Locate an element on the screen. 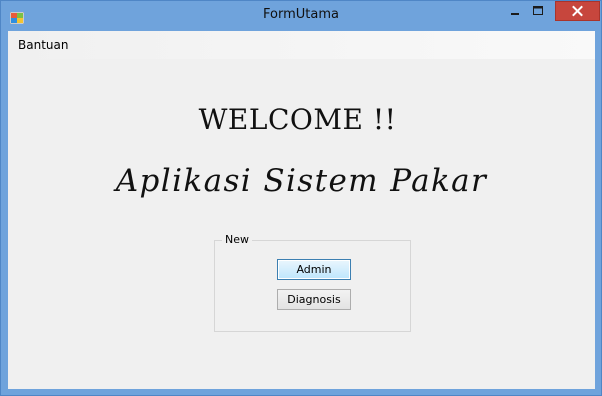  admin-button: Admin is located at coordinates (314, 269).